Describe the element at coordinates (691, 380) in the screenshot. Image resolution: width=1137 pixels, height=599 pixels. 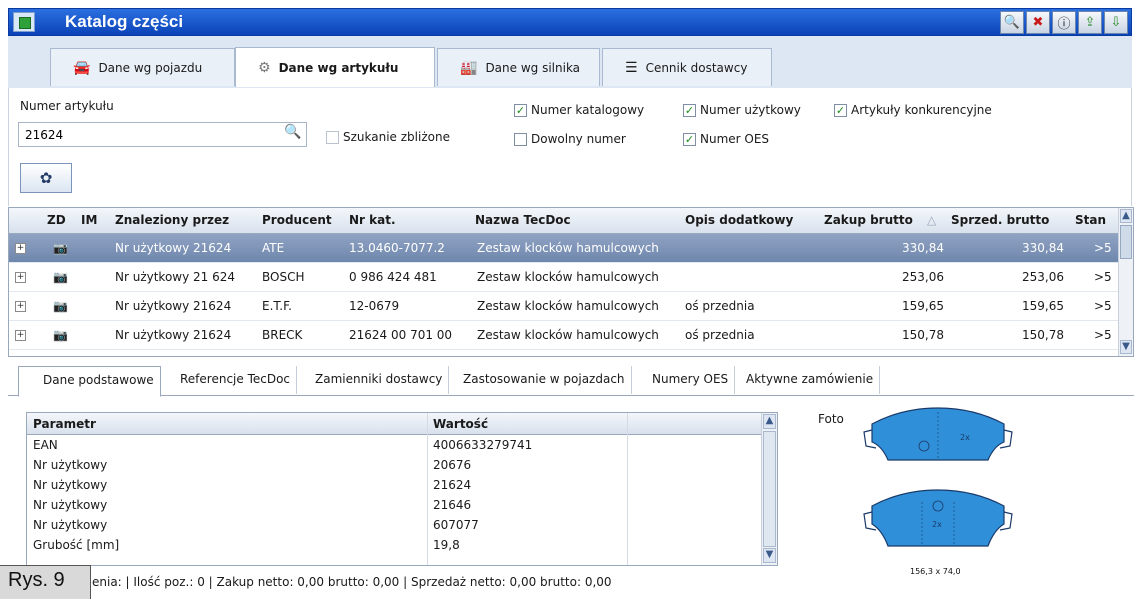
I see `tab-oes-numbers: Numery OES` at that location.